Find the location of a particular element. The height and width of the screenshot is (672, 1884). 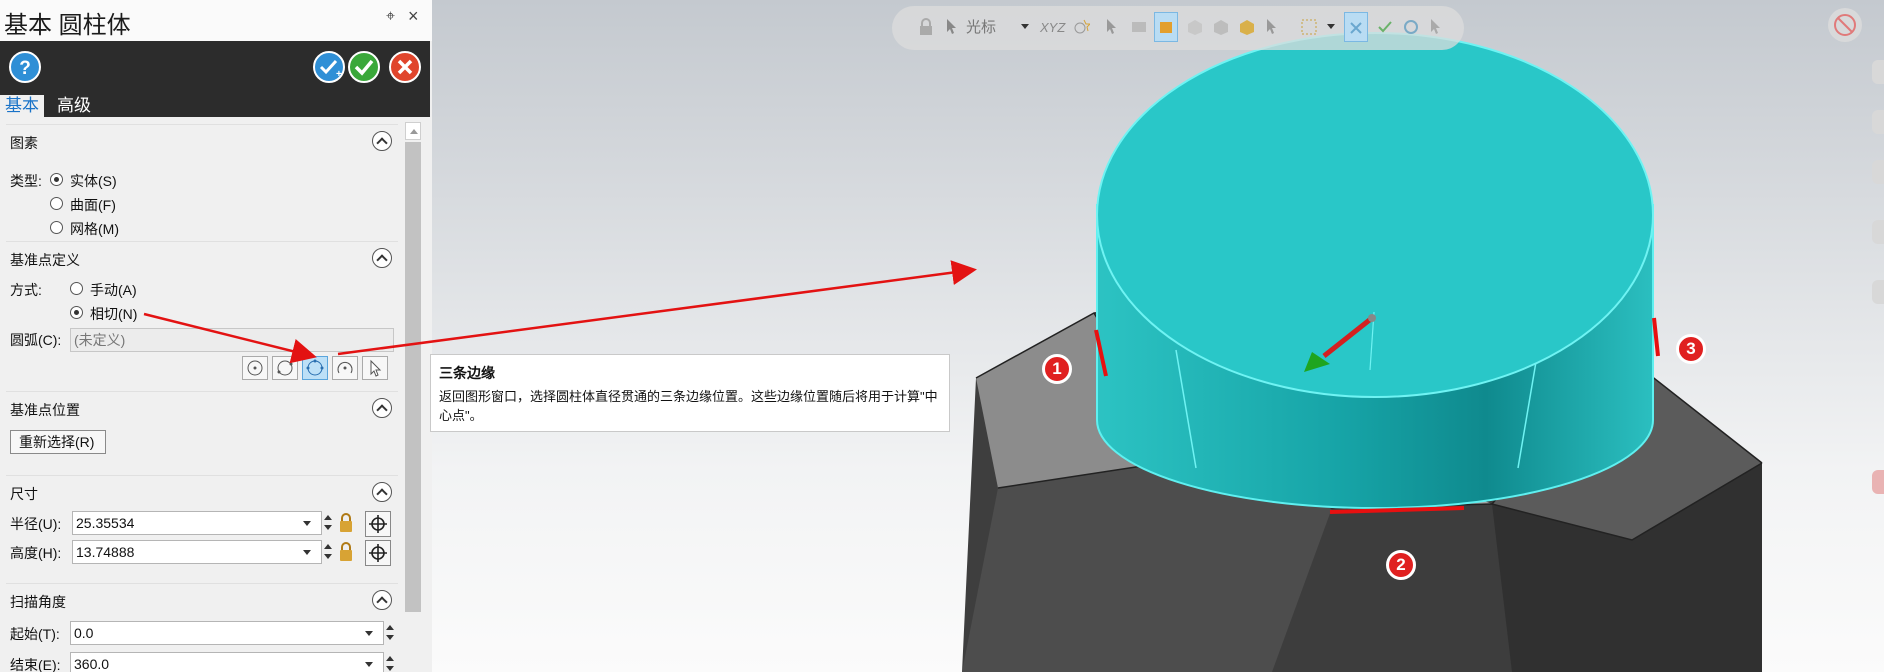

ok-icon is located at coordinates (364, 67).